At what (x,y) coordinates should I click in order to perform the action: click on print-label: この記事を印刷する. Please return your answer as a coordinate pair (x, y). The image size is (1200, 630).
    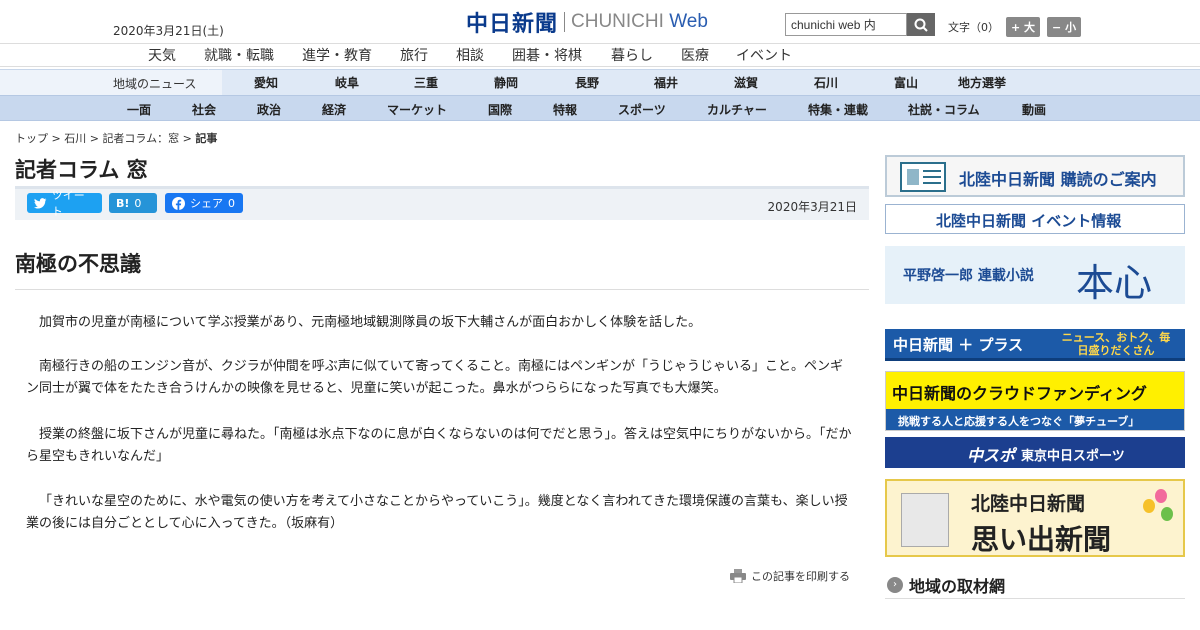
    Looking at the image, I should click on (800, 576).